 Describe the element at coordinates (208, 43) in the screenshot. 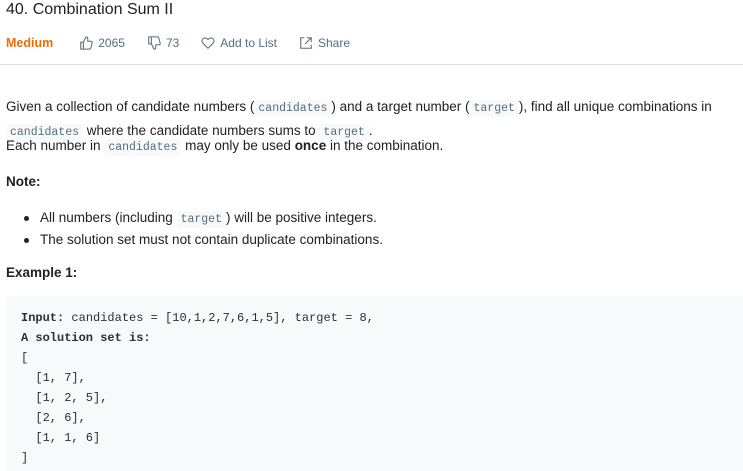

I see `heart-icon` at that location.